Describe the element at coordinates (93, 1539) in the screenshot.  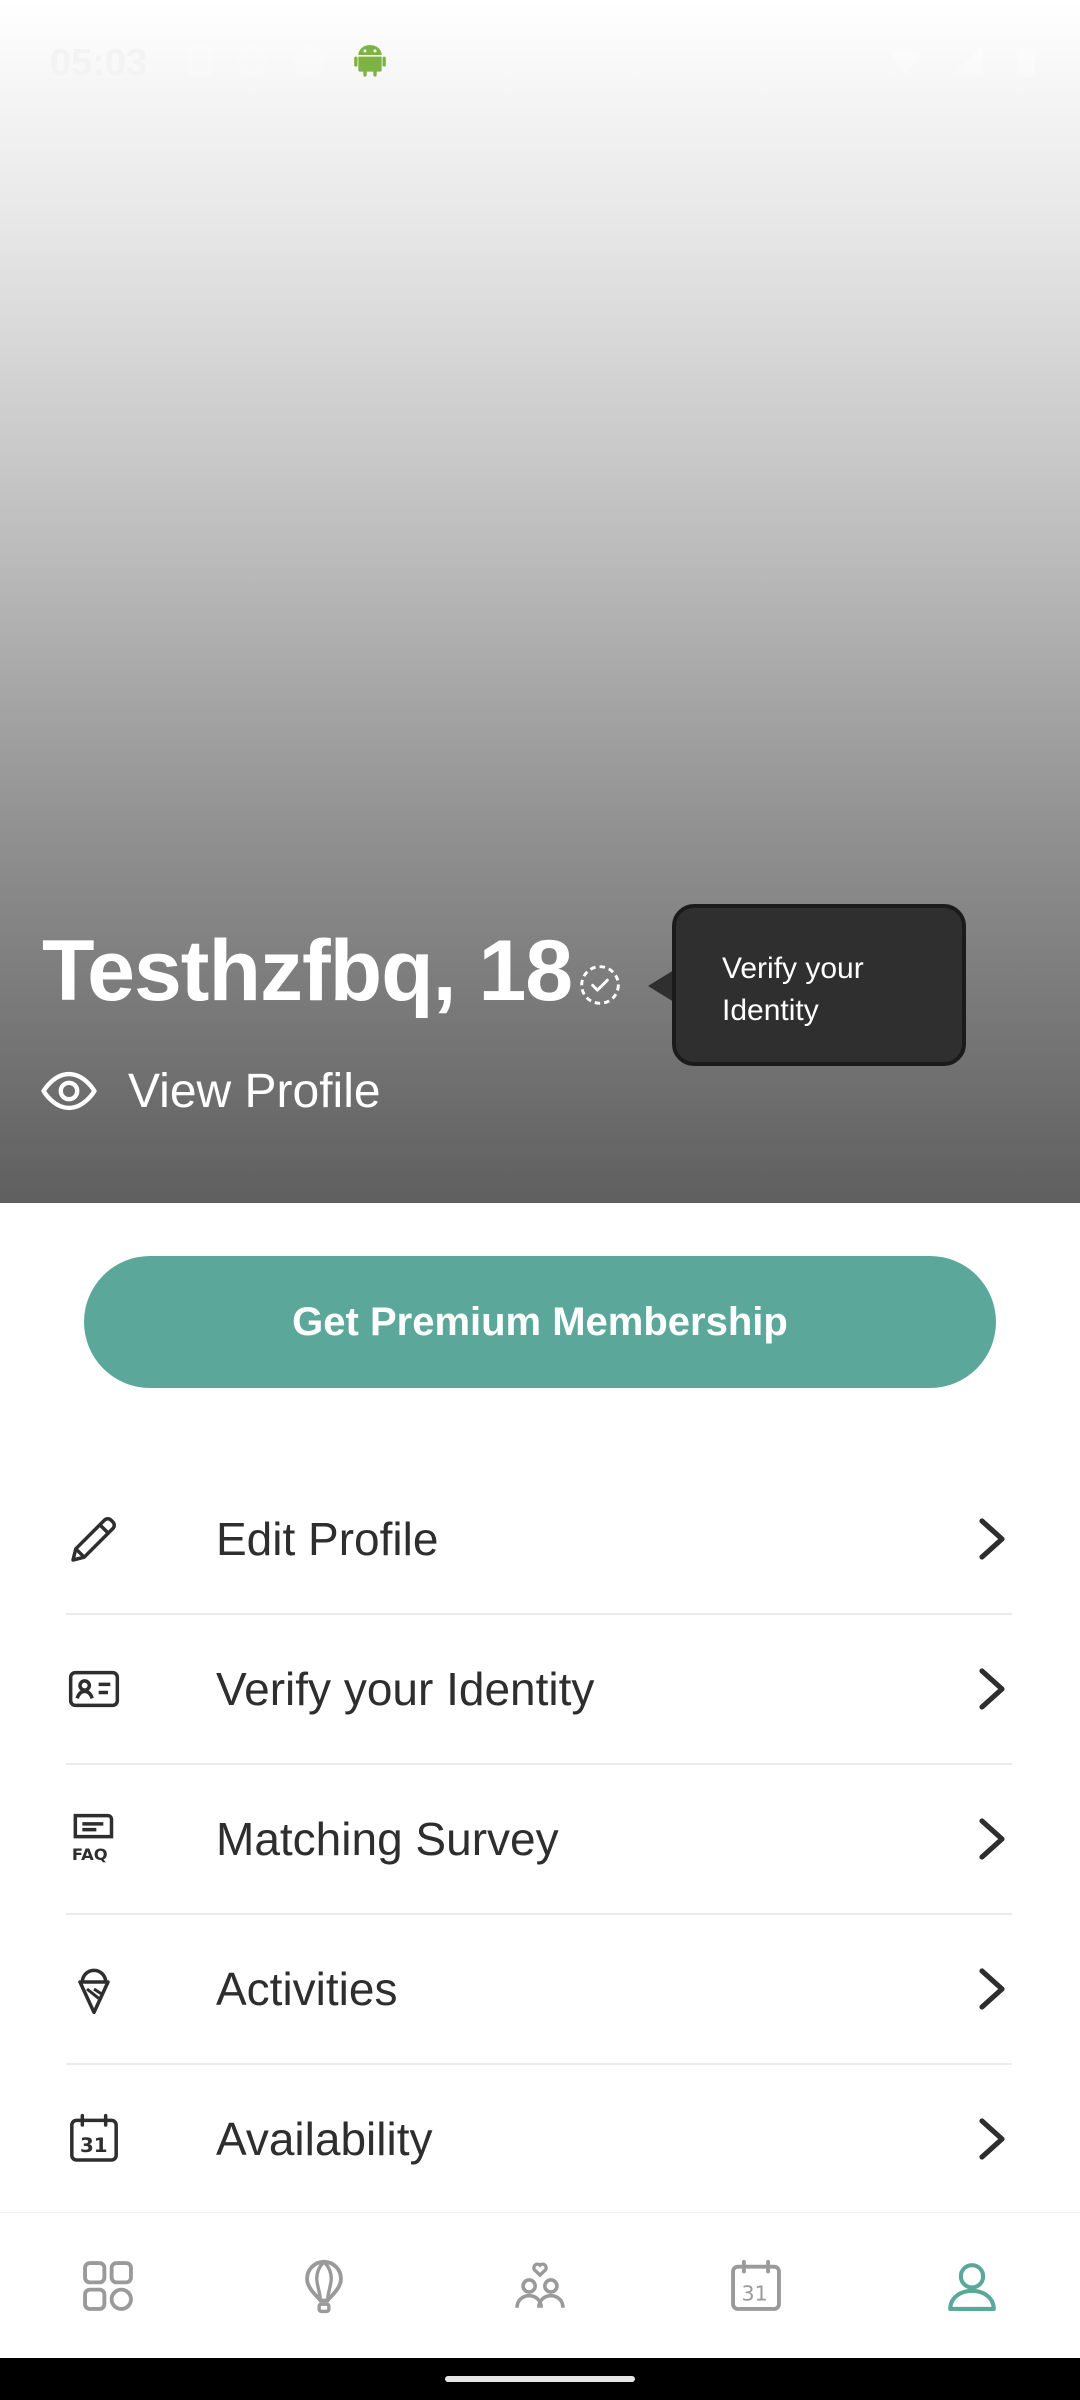
I see `pencil-icon` at that location.